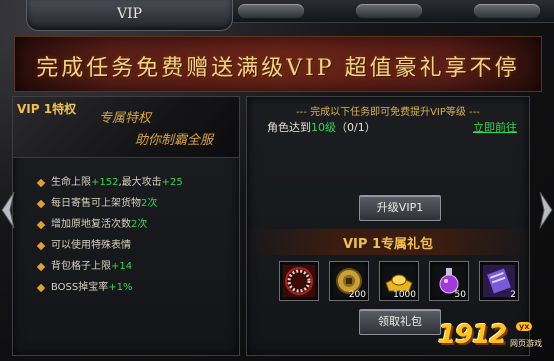  I want to click on perk-text: 背包格子上限, so click(81, 266).